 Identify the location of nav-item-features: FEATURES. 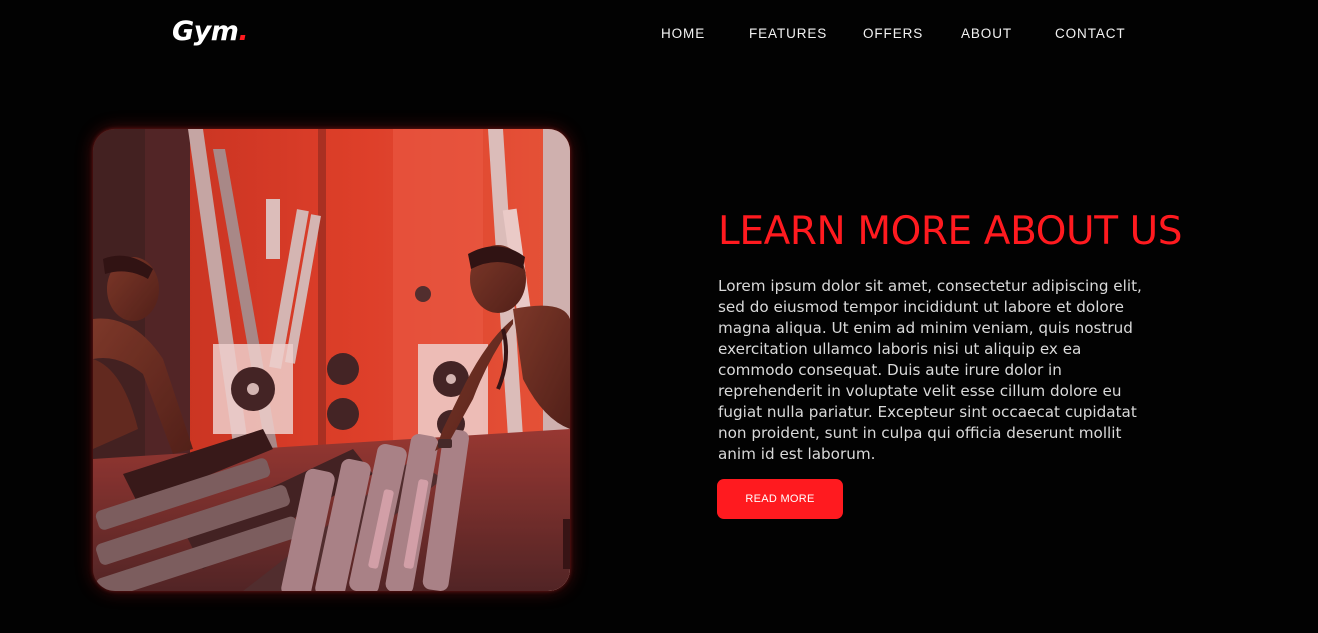
(806, 34).